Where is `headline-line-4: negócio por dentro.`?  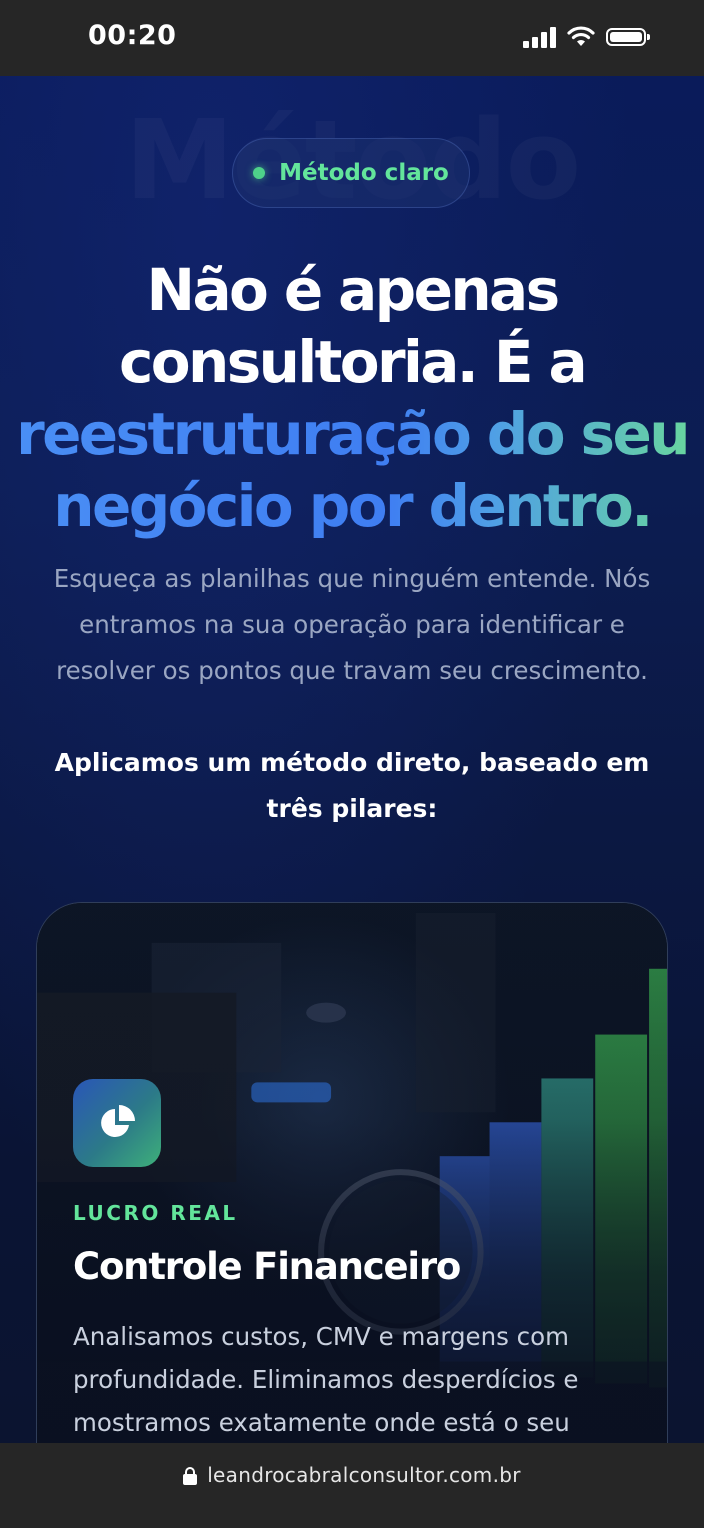 headline-line-4: negócio por dentro. is located at coordinates (352, 506).